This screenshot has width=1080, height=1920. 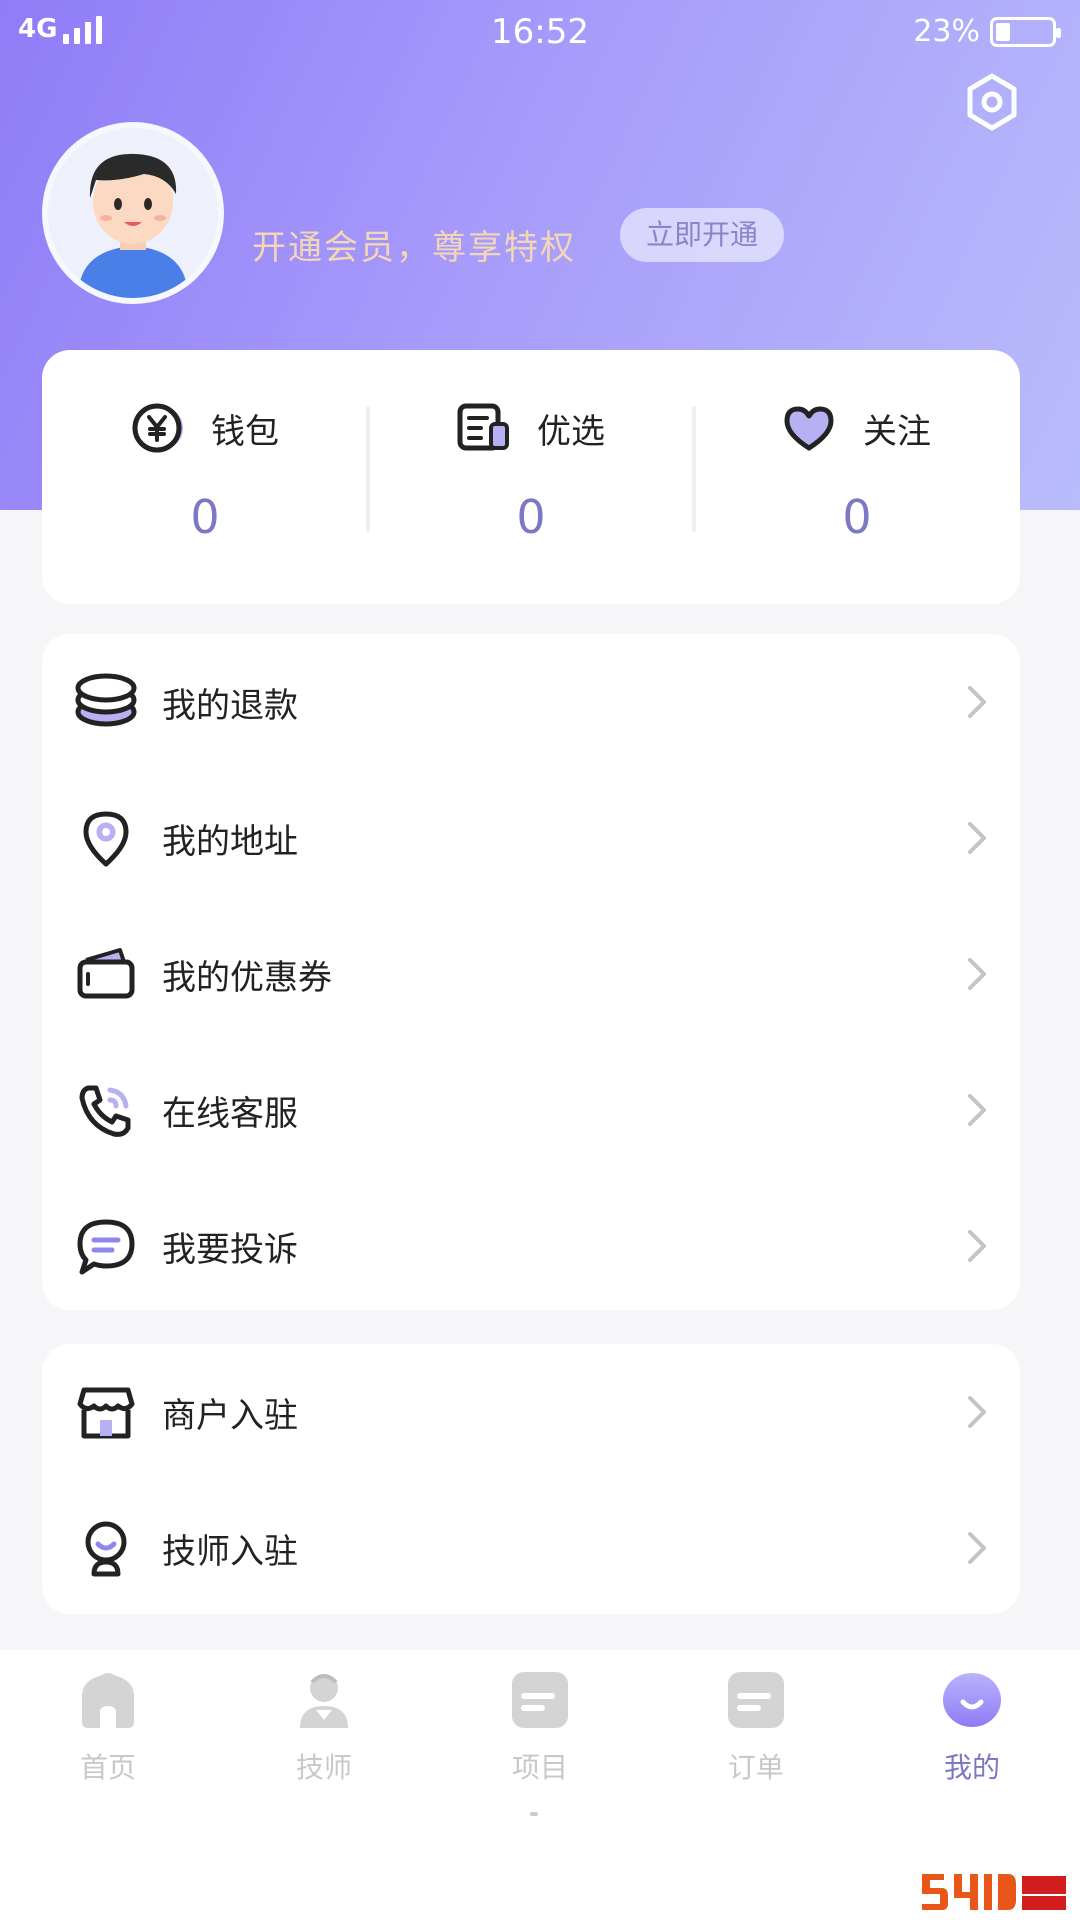 I want to click on stat-selected: 优选 0, so click(x=531, y=477).